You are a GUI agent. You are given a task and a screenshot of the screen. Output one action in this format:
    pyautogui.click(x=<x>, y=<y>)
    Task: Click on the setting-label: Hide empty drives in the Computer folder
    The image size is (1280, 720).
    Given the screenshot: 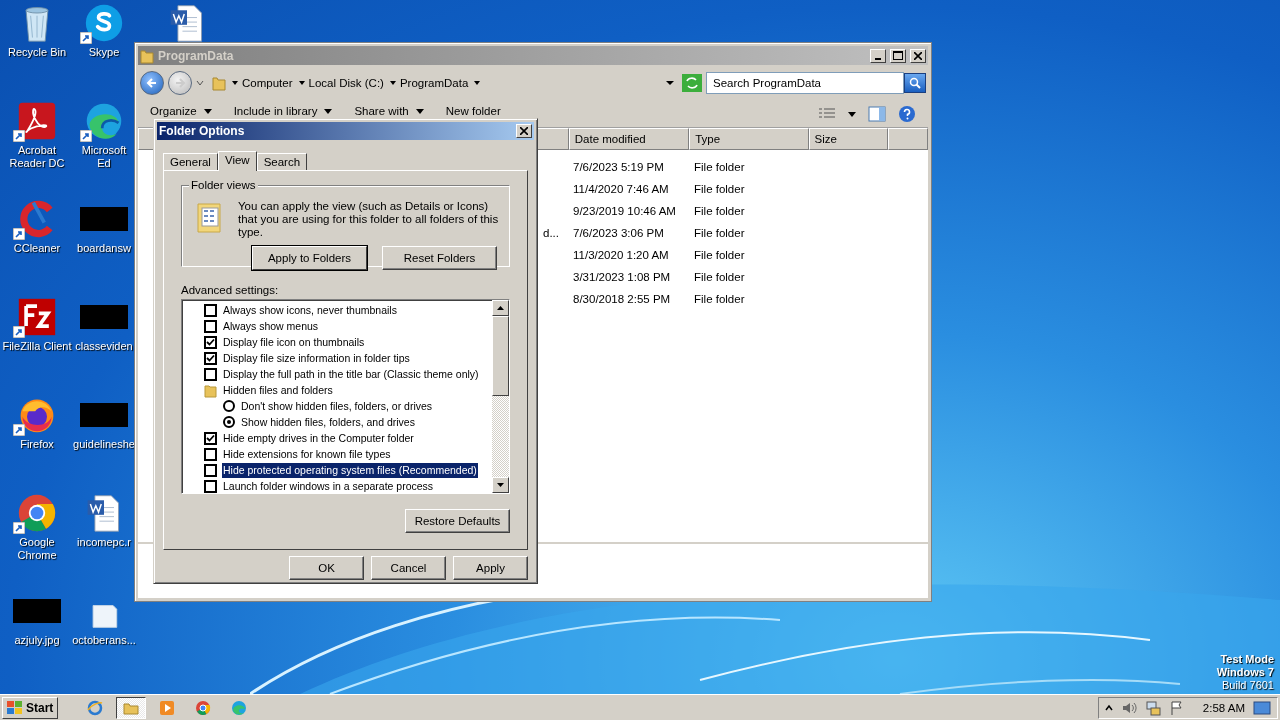 What is the action you would take?
    pyautogui.click(x=318, y=438)
    